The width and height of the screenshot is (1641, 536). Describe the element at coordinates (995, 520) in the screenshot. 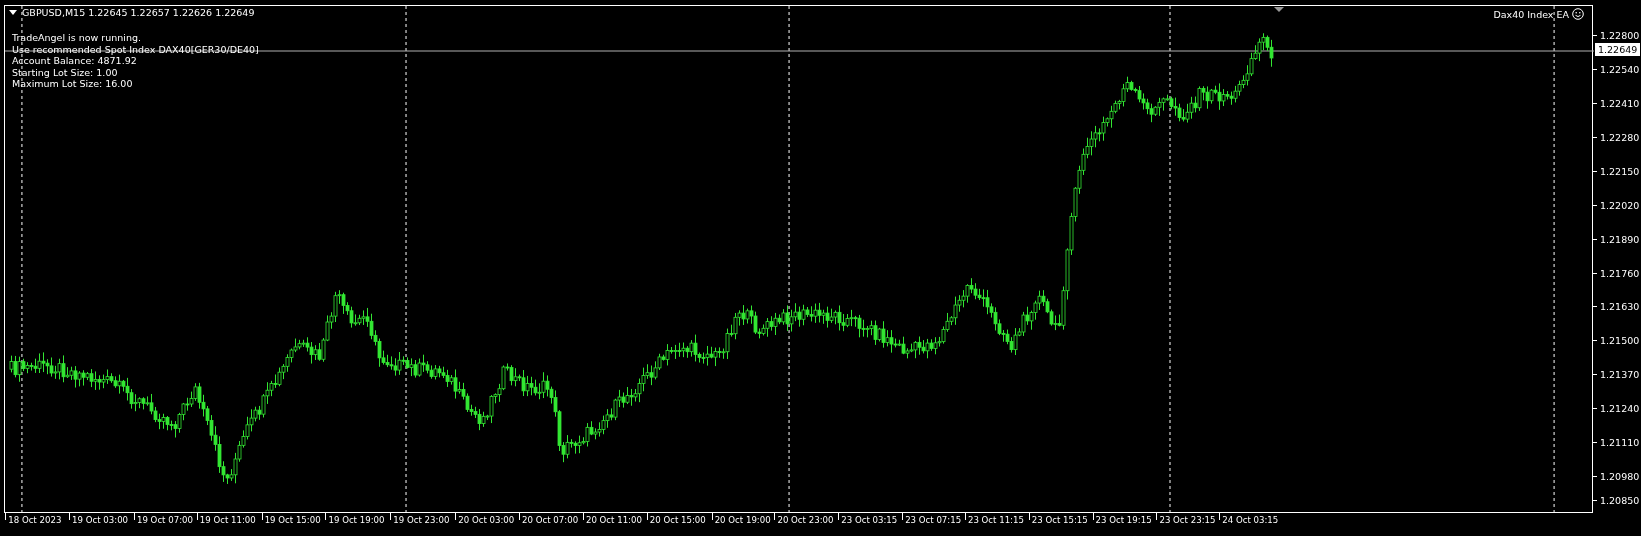

I see `time-label: 23 Oct 11:15` at that location.